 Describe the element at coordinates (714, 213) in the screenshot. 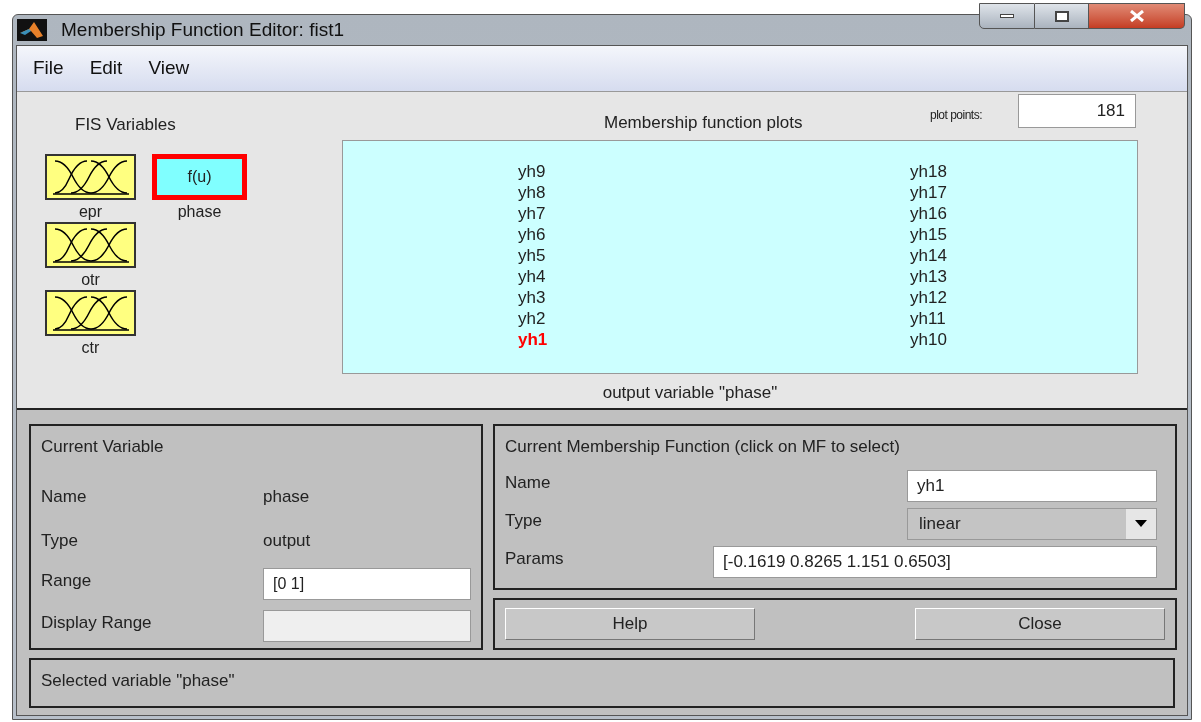

I see `mf-label: yh7` at that location.